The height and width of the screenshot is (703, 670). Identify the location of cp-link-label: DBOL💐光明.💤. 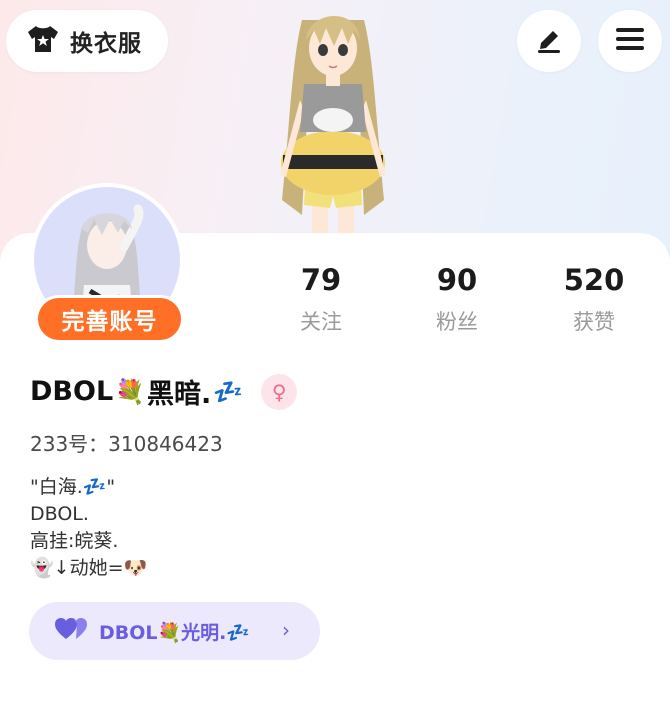
(175, 632).